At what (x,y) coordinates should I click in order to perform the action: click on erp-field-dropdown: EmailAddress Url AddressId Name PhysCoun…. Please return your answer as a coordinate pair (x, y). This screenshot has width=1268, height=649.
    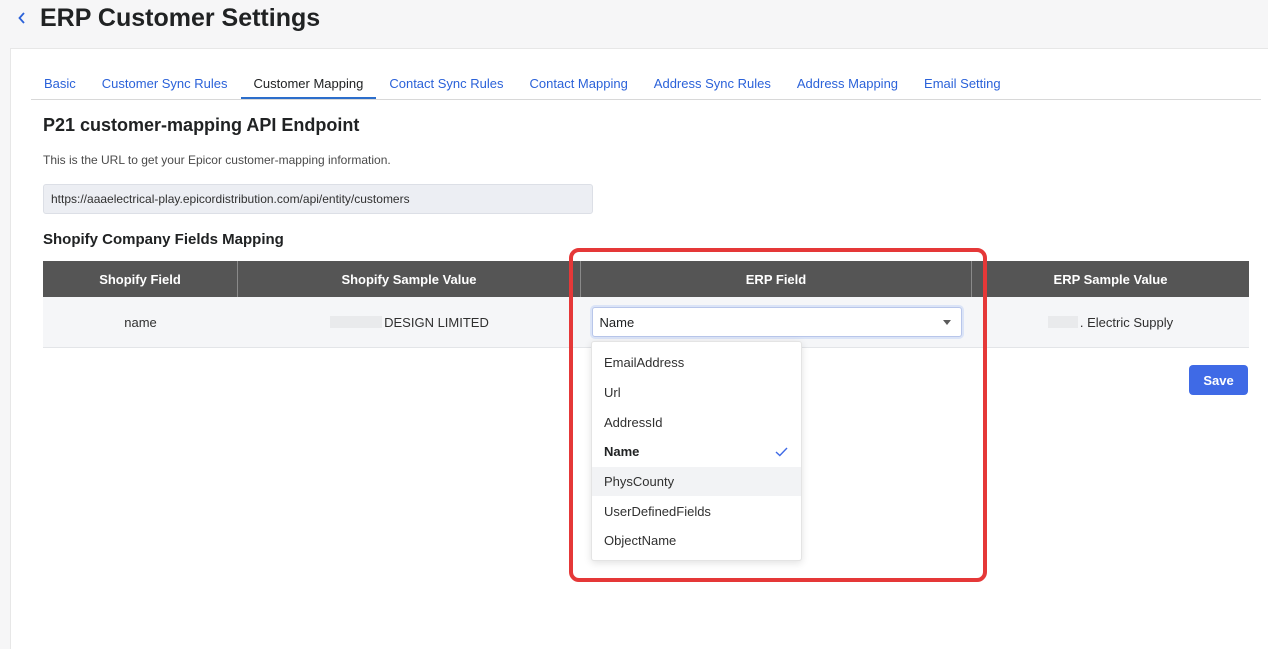
    Looking at the image, I should click on (696, 451).